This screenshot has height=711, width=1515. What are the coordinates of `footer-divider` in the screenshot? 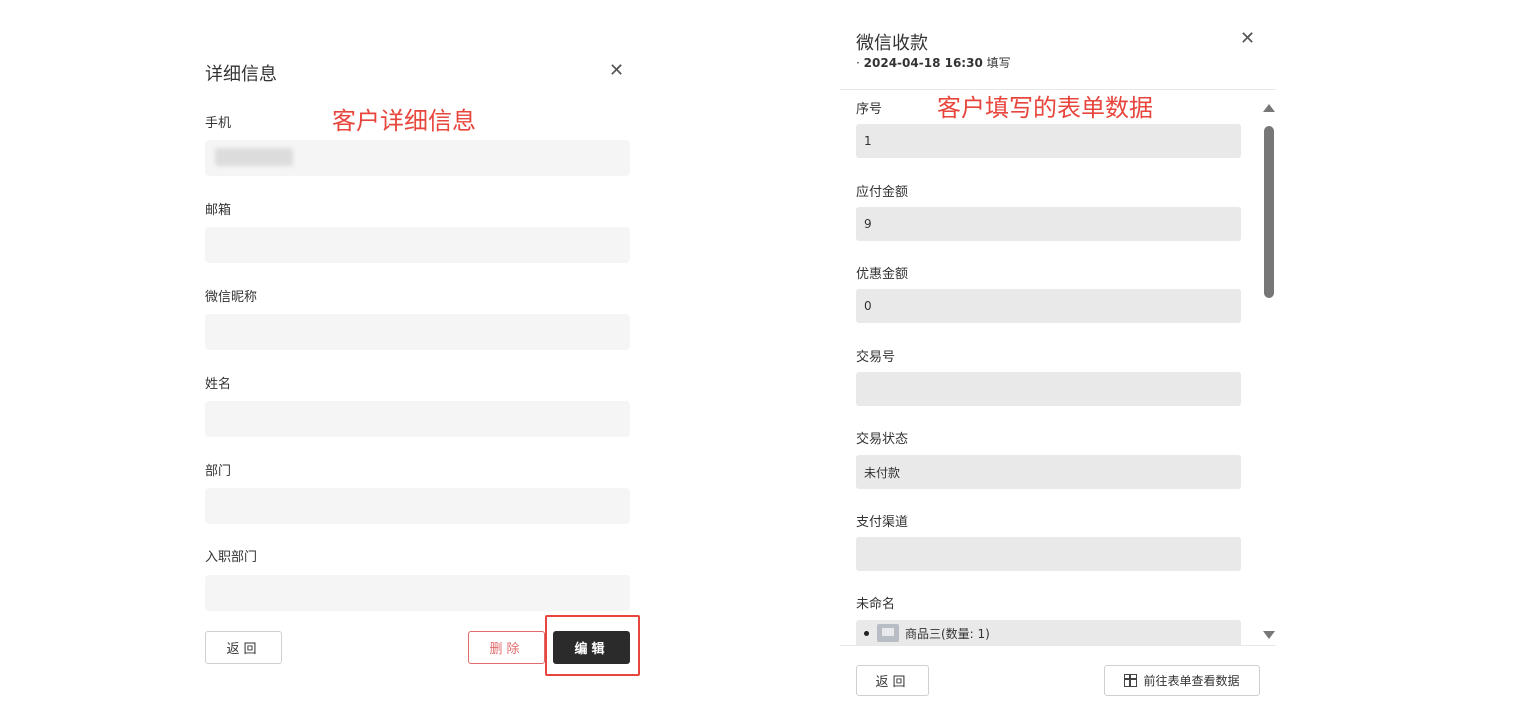 It's located at (1058, 645).